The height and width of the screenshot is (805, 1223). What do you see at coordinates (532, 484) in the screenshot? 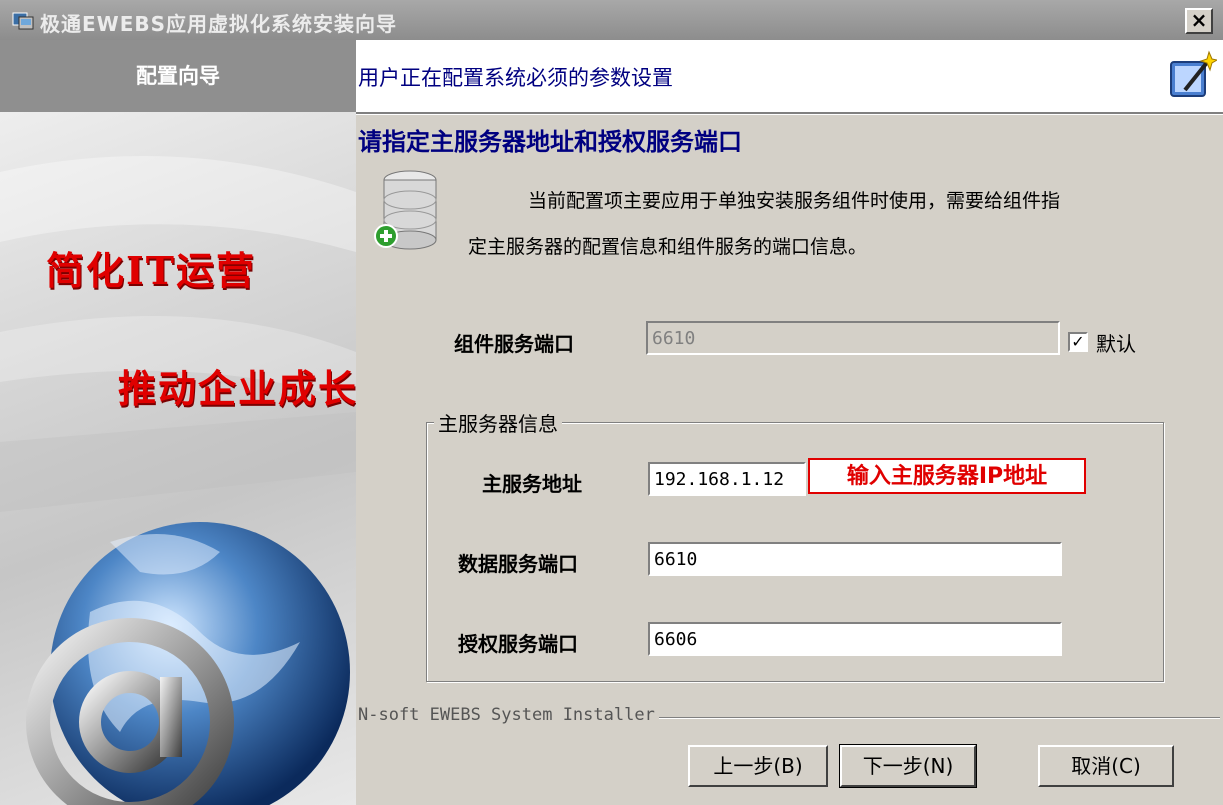
I see `main-server-label: 主服务地址` at bounding box center [532, 484].